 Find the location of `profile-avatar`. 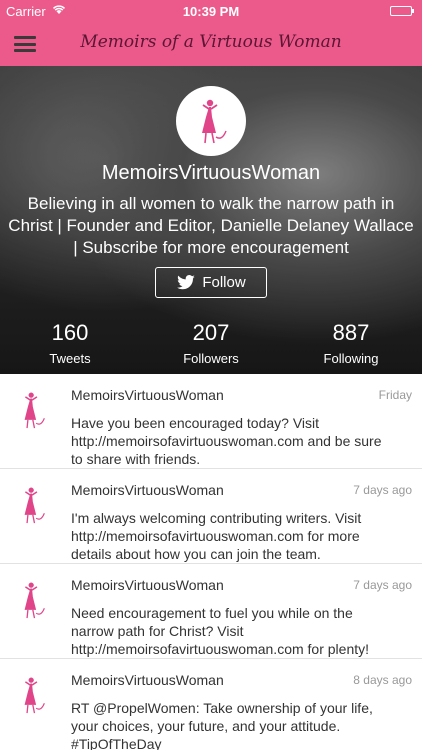

profile-avatar is located at coordinates (211, 121).